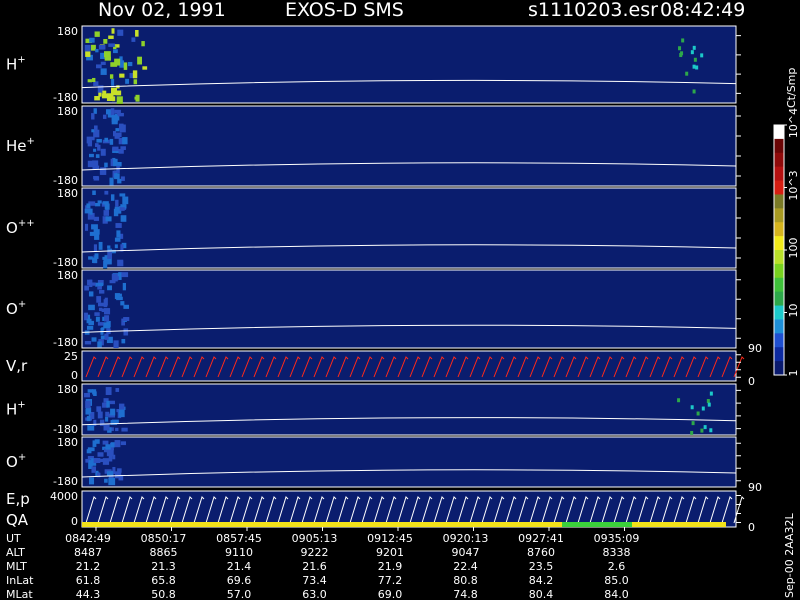 The height and width of the screenshot is (600, 800). Describe the element at coordinates (88, 538) in the screenshot. I see `table-cell: 0842:49` at that location.